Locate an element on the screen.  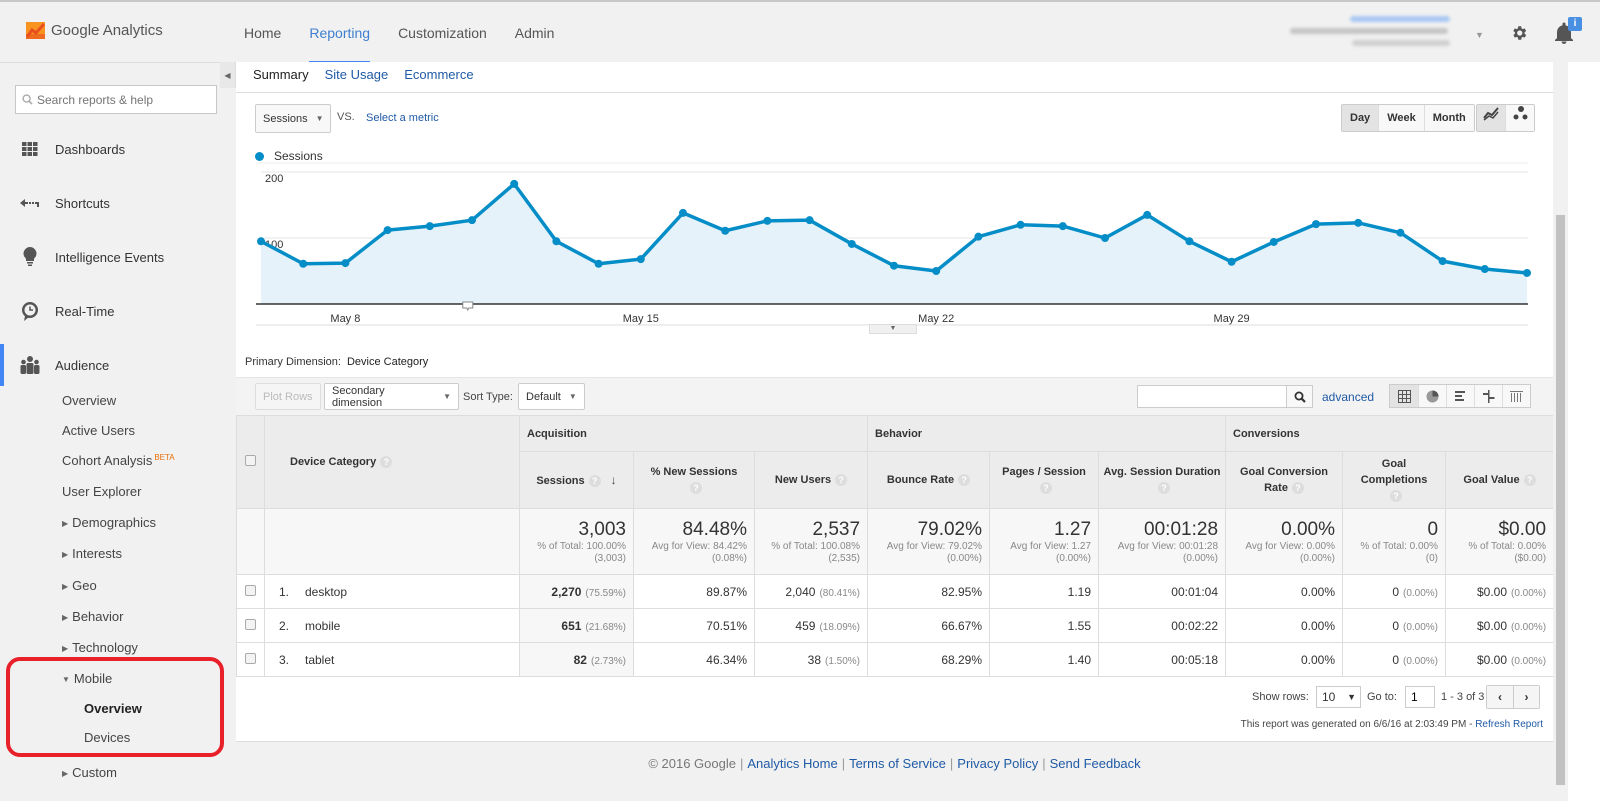
table-search-button is located at coordinates (1299, 396).